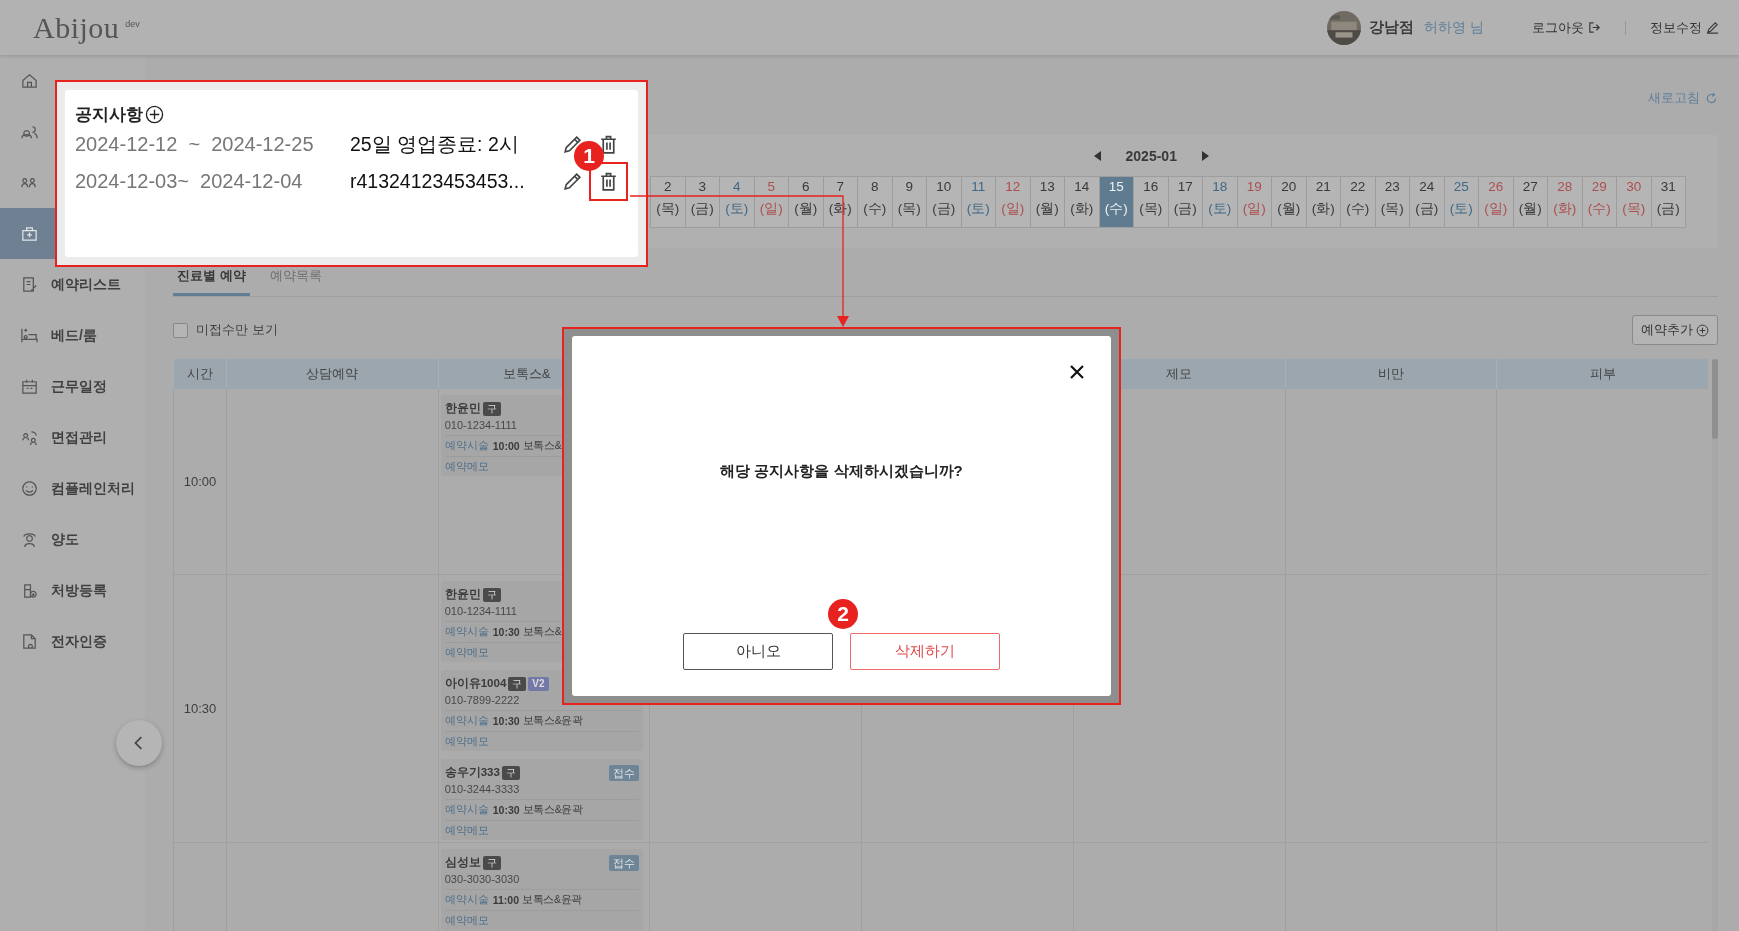 The image size is (1739, 931). I want to click on notice-title: 공지사항, so click(109, 114).